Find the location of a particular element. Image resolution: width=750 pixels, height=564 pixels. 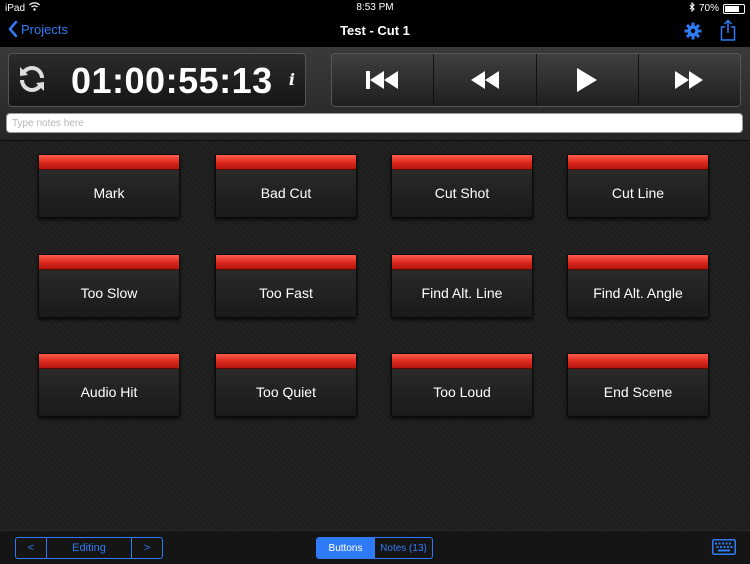

page-selector: < Editing > is located at coordinates (89, 548).